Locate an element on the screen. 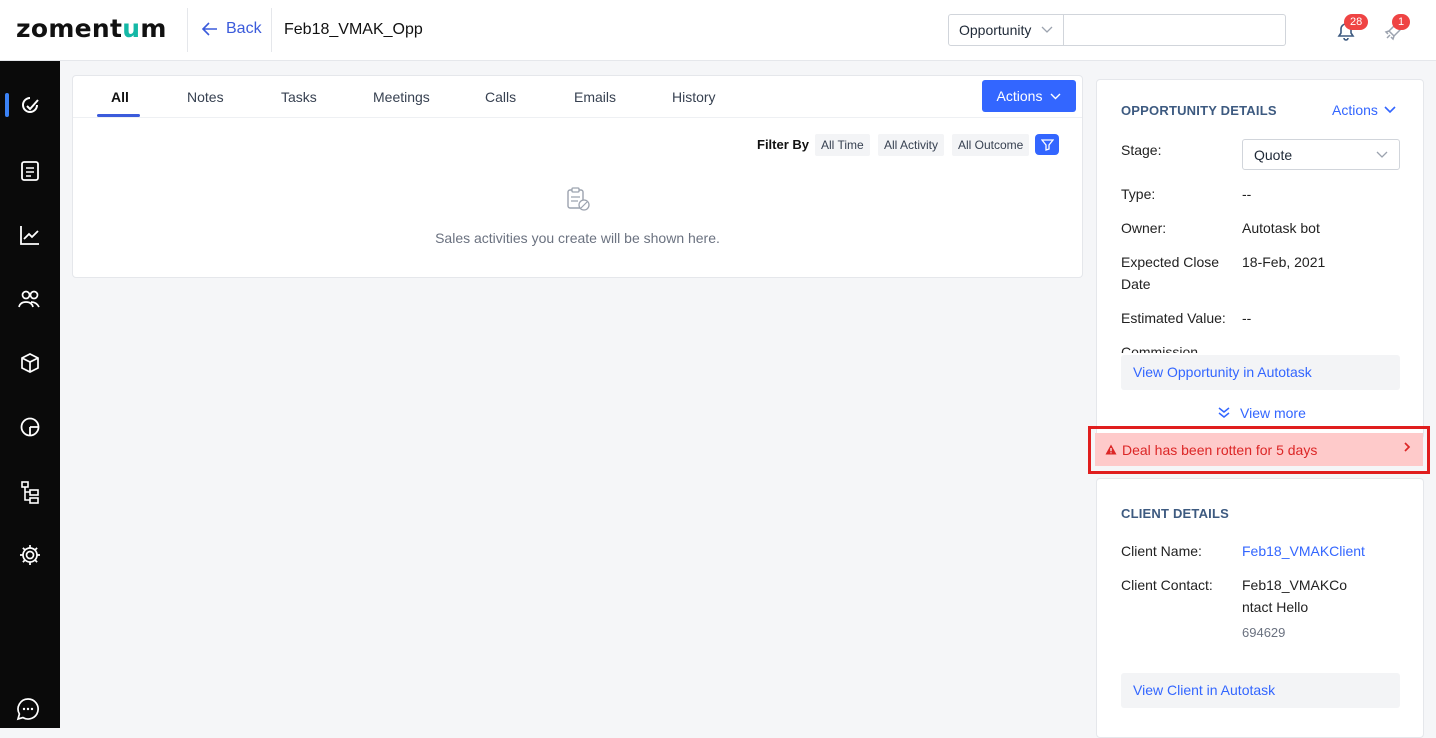  rotten-deal-text: Deal has been rotten for 5 days is located at coordinates (1220, 449).